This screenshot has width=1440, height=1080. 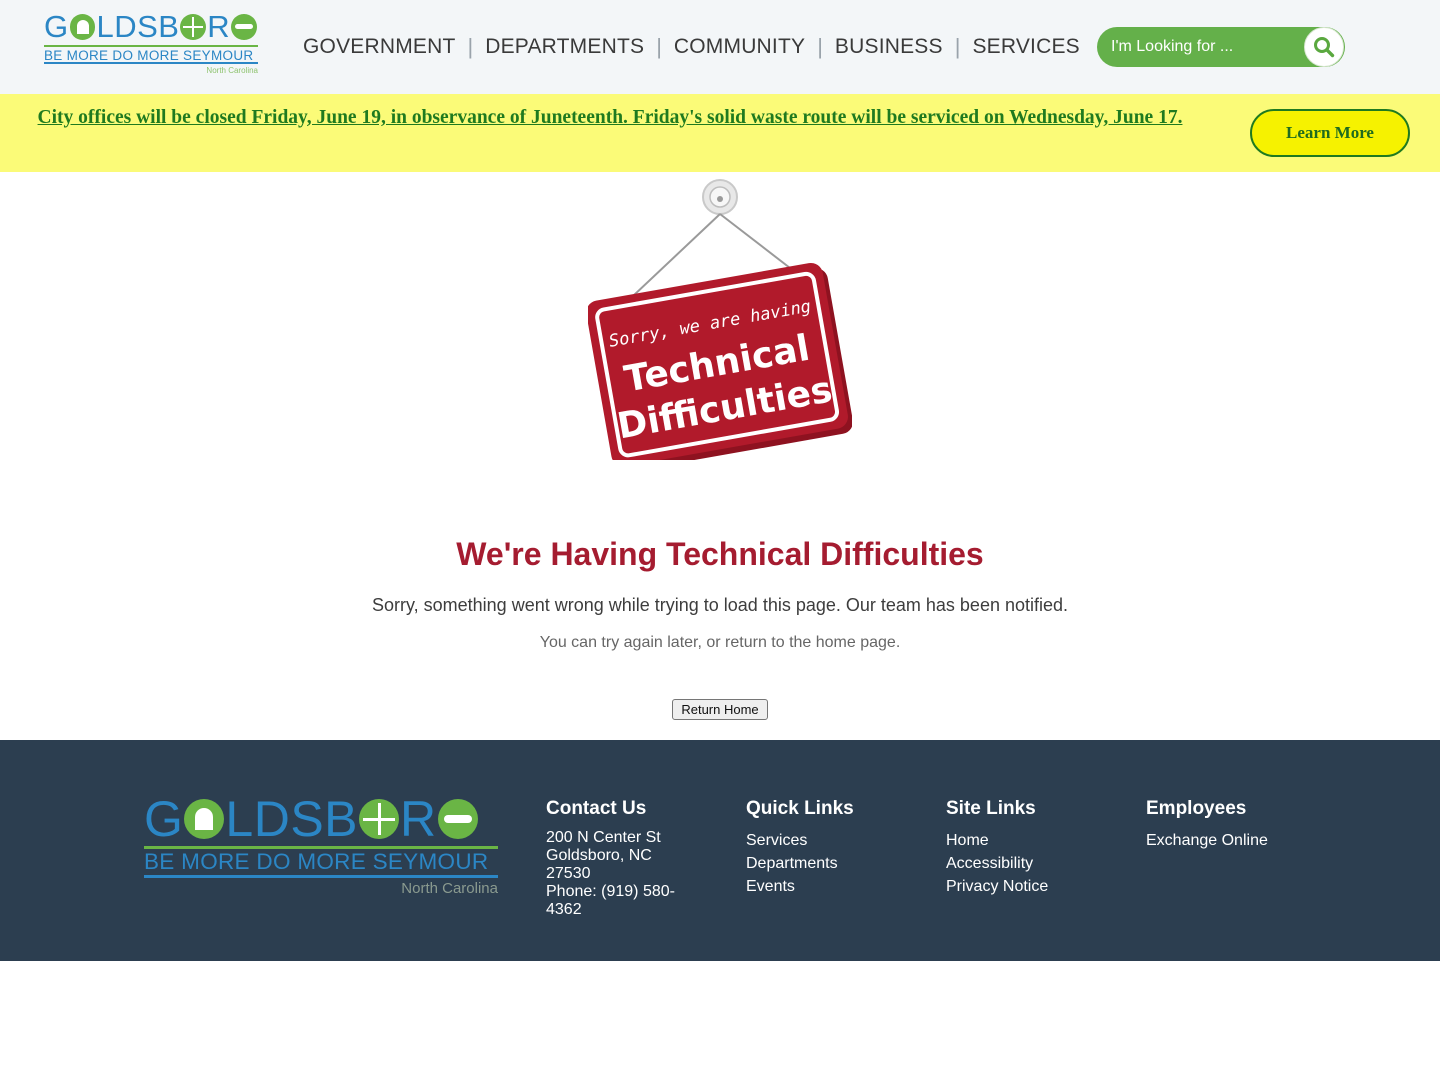 What do you see at coordinates (596, 808) in the screenshot?
I see `contact-heading: Contact Us` at bounding box center [596, 808].